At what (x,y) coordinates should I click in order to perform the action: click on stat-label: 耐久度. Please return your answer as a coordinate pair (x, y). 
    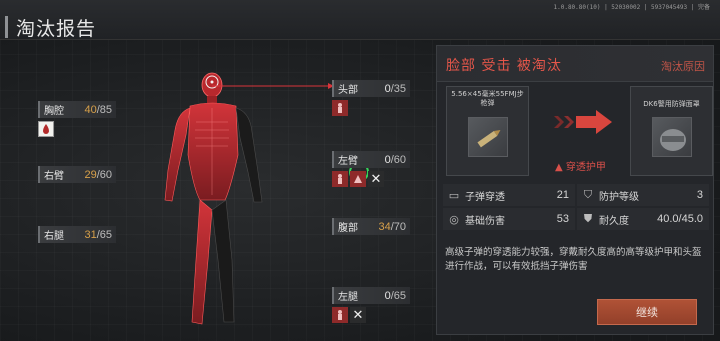
    Looking at the image, I should click on (614, 221).